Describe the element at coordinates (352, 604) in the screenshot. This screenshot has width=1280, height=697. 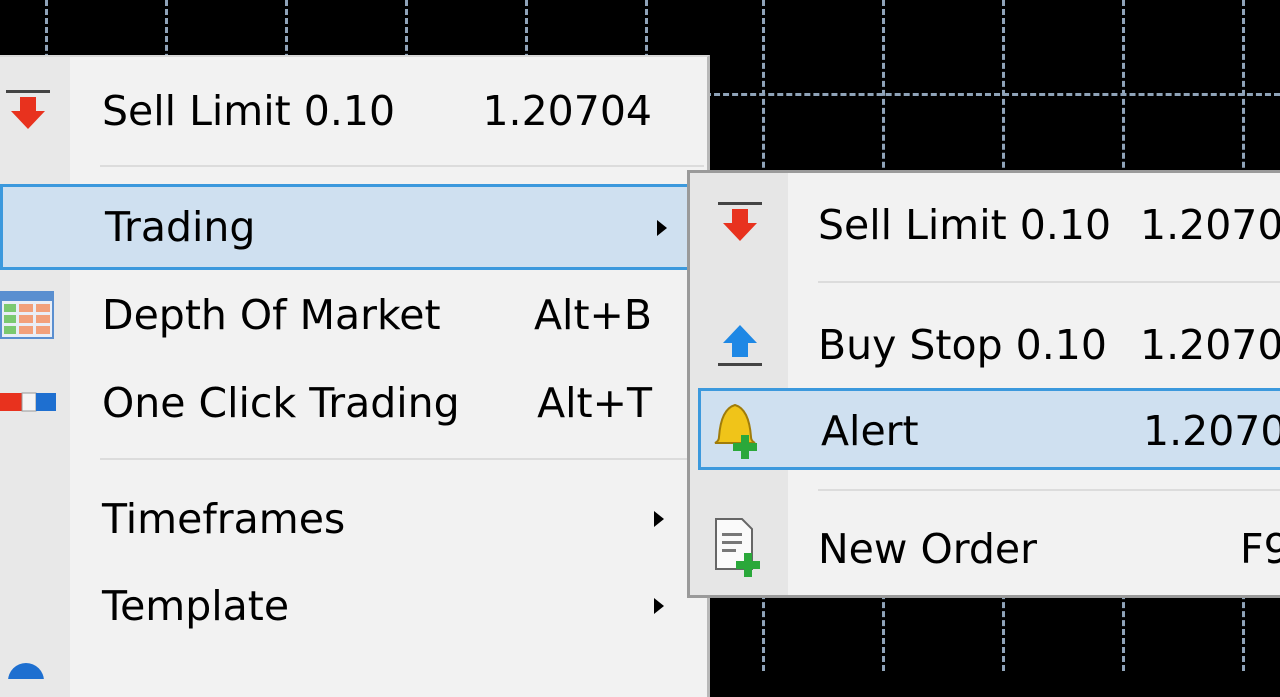
I see `menu-item-template: Template` at that location.